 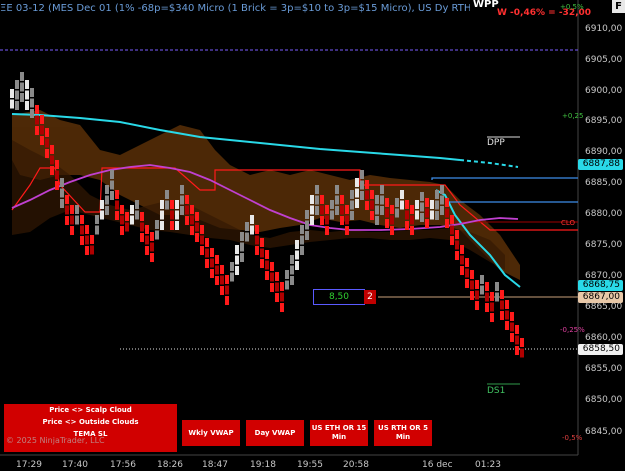 I want to click on ds1-label: DS1, so click(x=496, y=391).